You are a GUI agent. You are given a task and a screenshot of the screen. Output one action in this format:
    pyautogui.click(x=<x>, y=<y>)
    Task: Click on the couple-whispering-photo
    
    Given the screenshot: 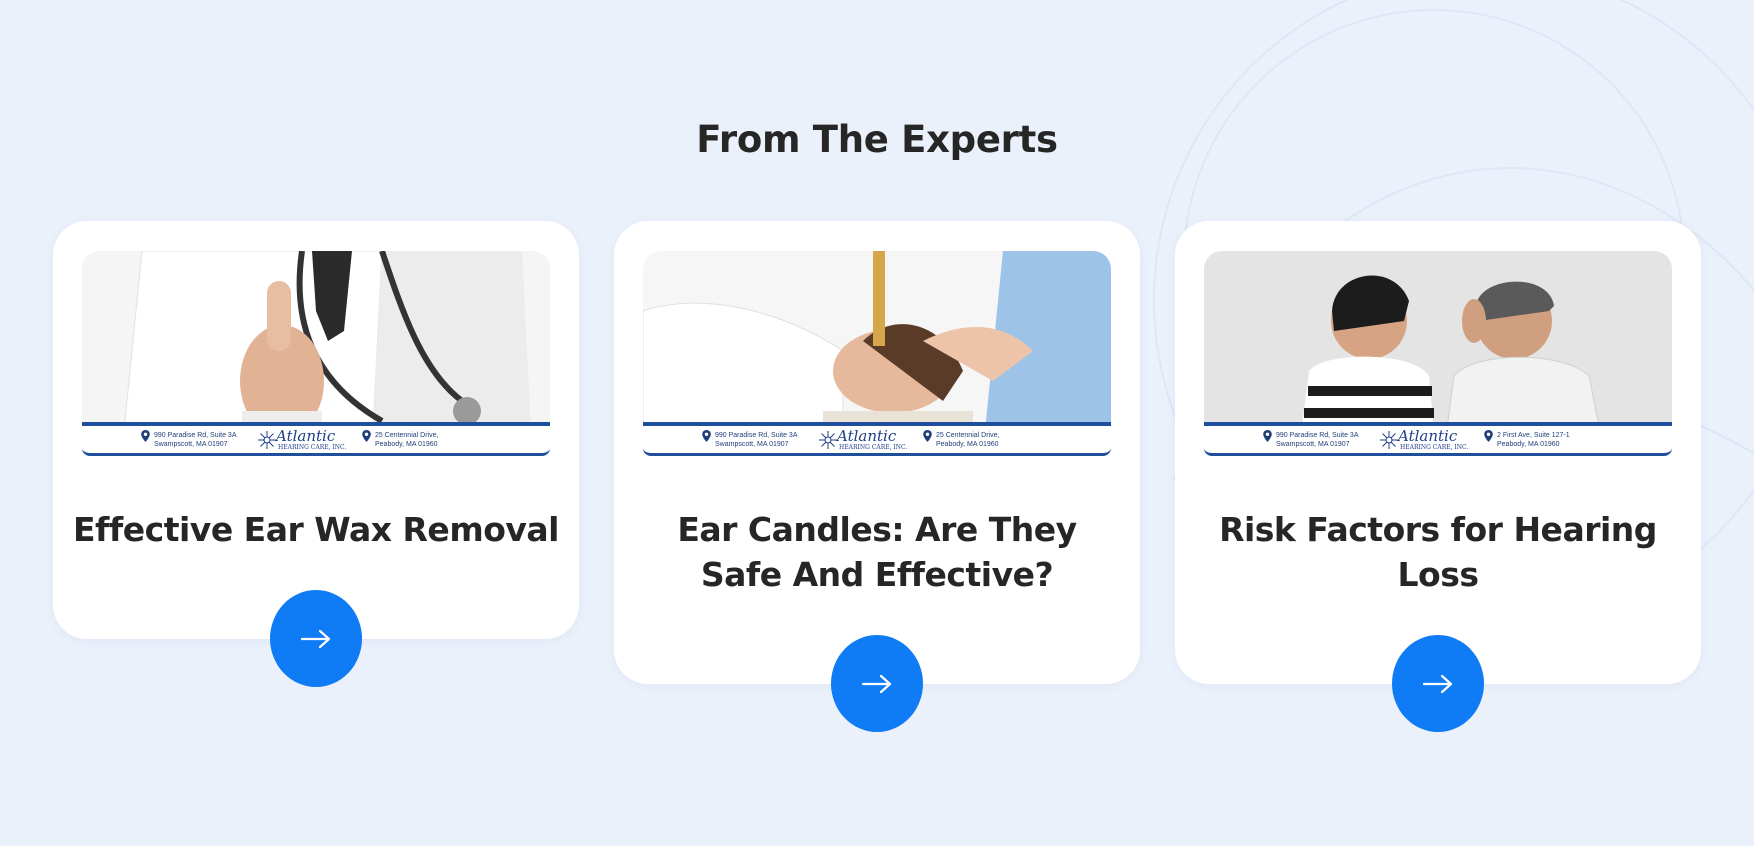 What is the action you would take?
    pyautogui.click(x=1438, y=351)
    